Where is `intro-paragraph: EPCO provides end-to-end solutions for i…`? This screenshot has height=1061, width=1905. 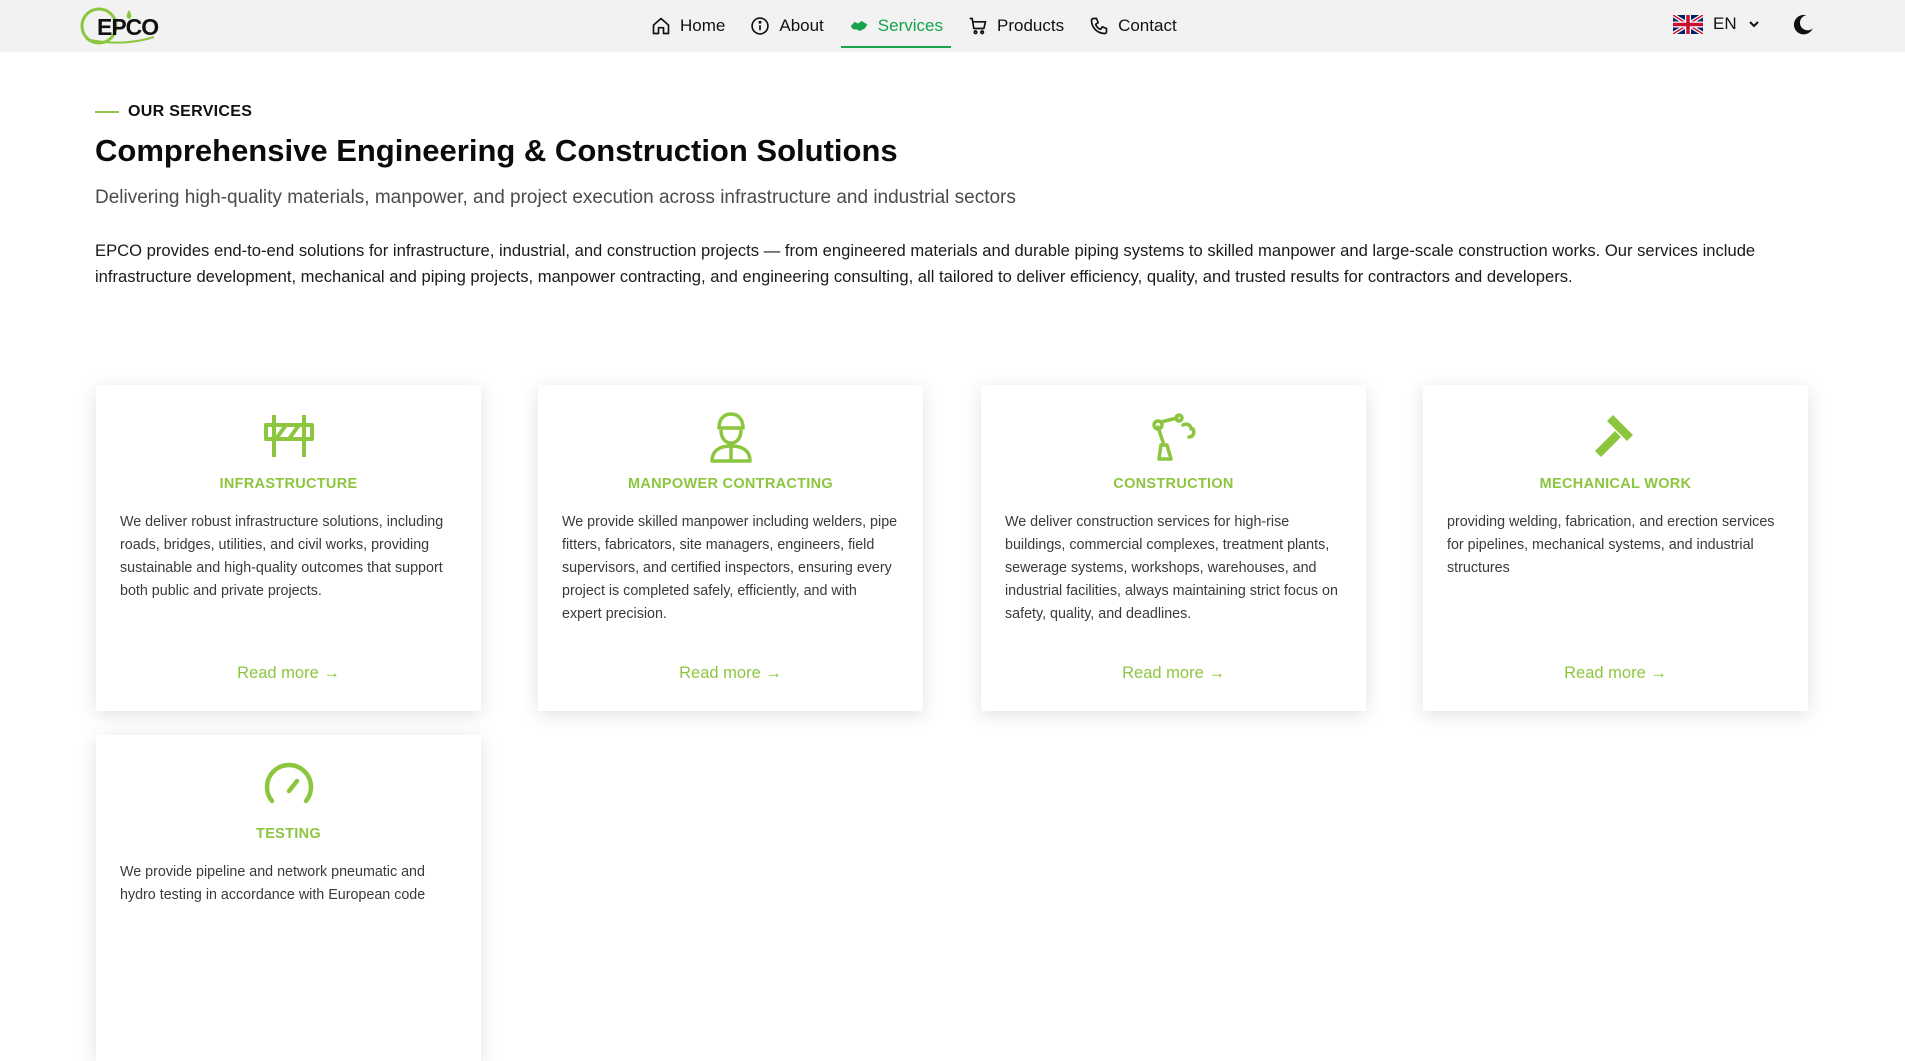 intro-paragraph: EPCO provides end-to-end solutions for i… is located at coordinates (925, 263).